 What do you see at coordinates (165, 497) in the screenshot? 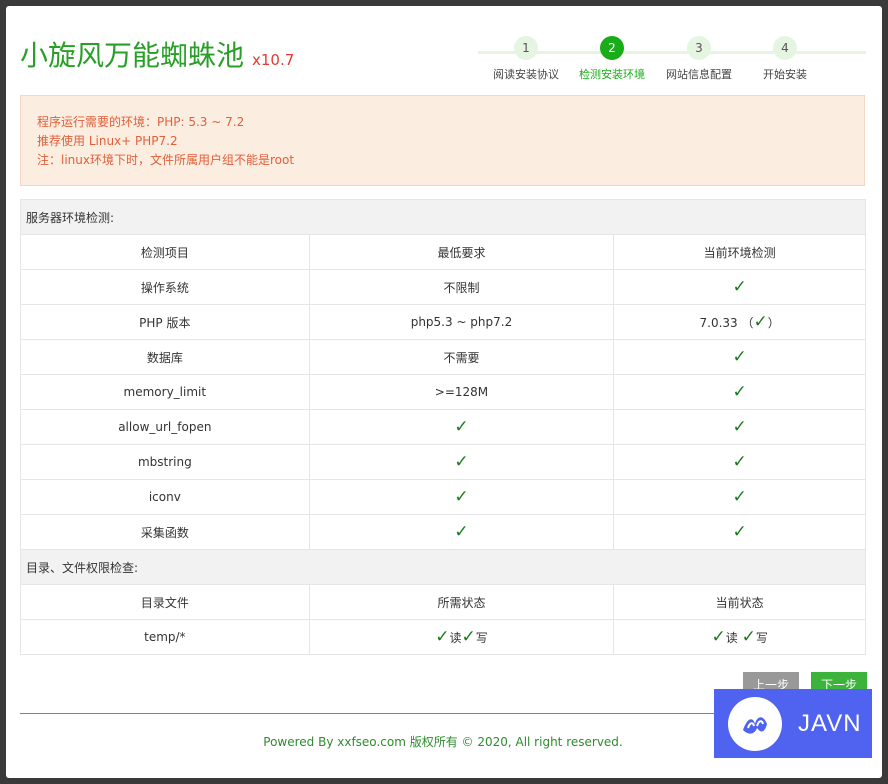
I see `check-item: iconv` at bounding box center [165, 497].